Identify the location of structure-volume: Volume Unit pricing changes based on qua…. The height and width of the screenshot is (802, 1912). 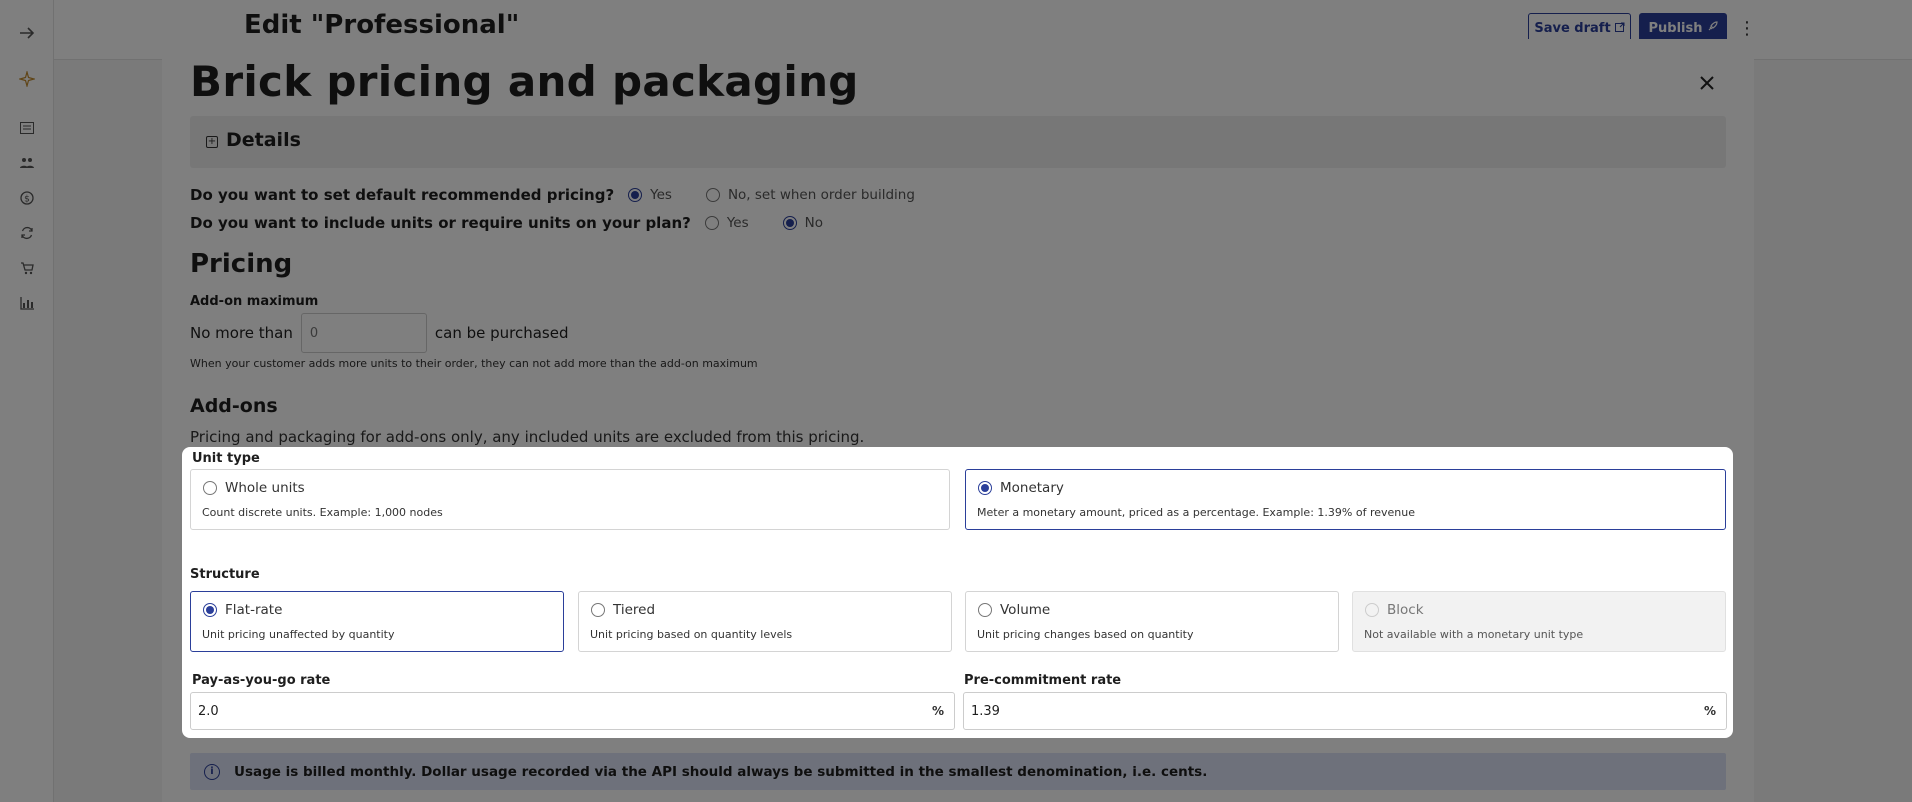
(1152, 621).